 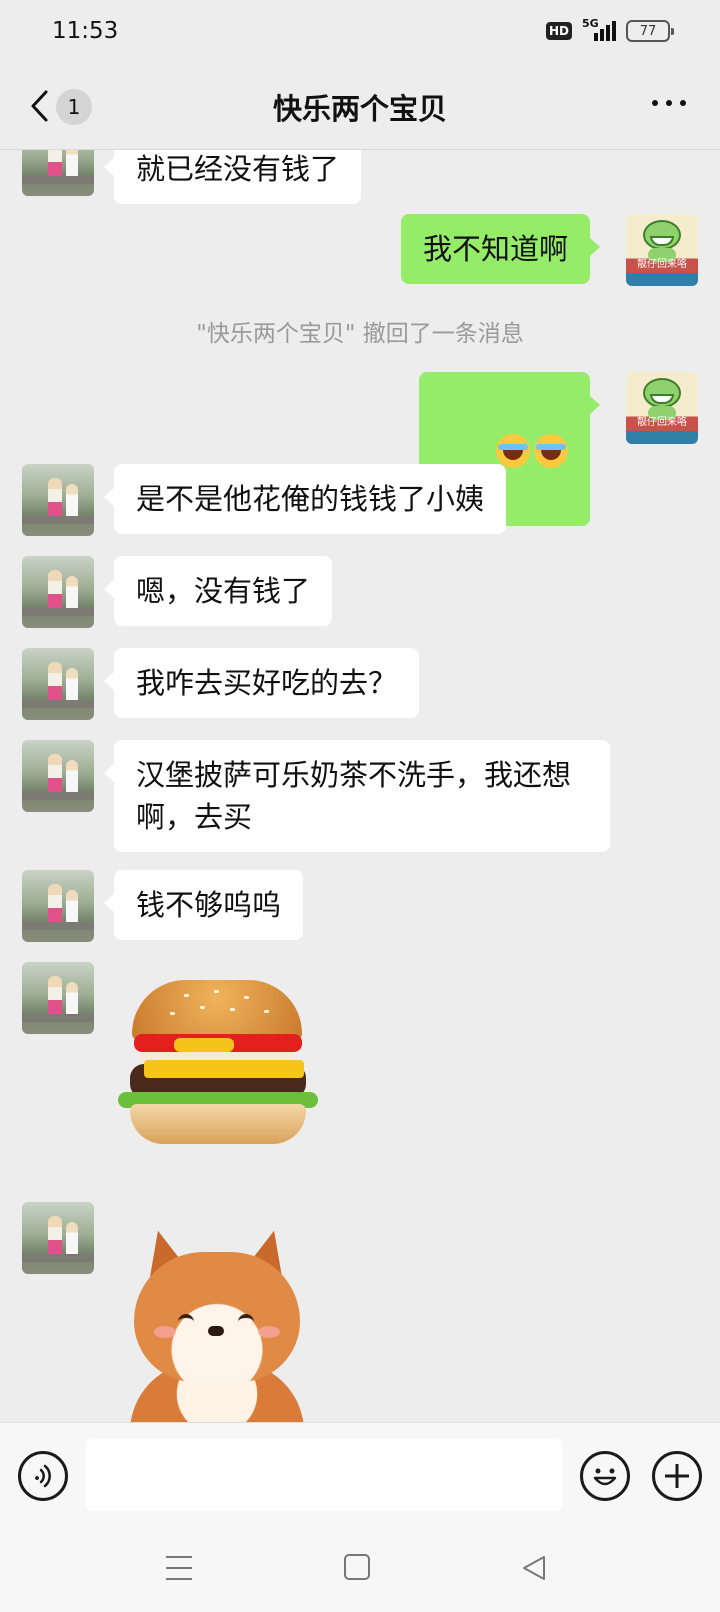 I want to click on recall-notice: "快乐两个宝贝" 撤回了一条消息, so click(x=360, y=334).